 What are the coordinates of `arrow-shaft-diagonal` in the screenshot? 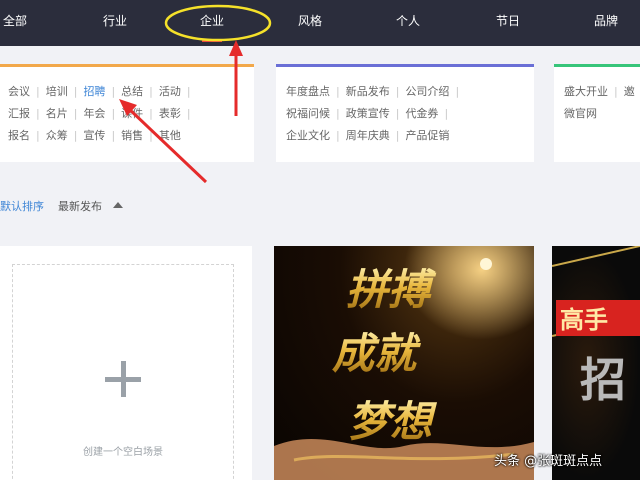 It's located at (167, 145).